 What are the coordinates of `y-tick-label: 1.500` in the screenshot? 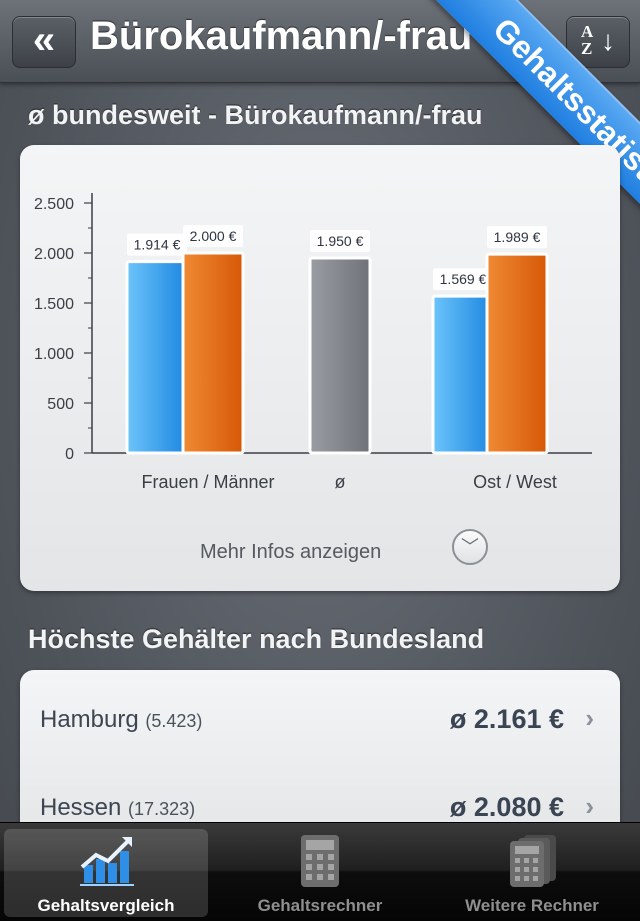 It's located at (54, 304).